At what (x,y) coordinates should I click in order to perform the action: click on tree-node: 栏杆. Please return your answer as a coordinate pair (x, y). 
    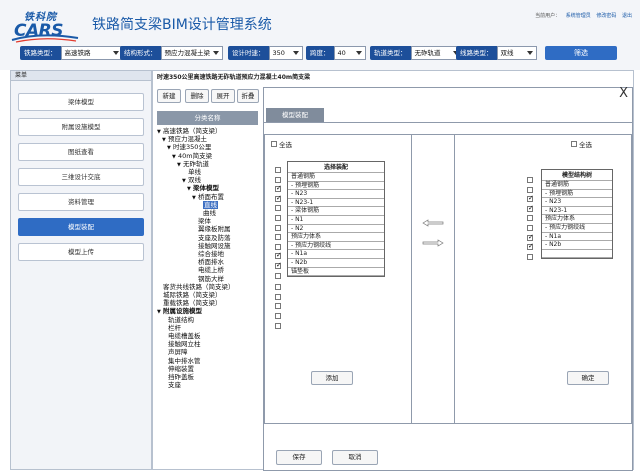
    Looking at the image, I should click on (174, 328).